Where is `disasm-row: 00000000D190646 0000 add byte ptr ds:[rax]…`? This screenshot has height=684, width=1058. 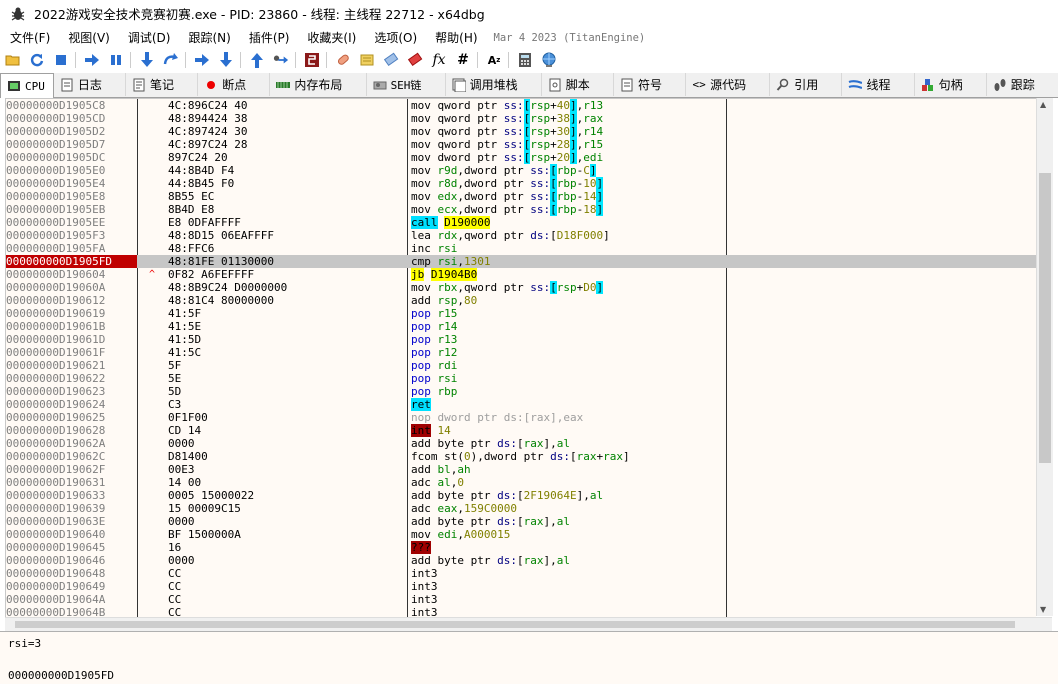 disasm-row: 00000000D190646 0000 add byte ptr ds:[rax]… is located at coordinates (521, 560).